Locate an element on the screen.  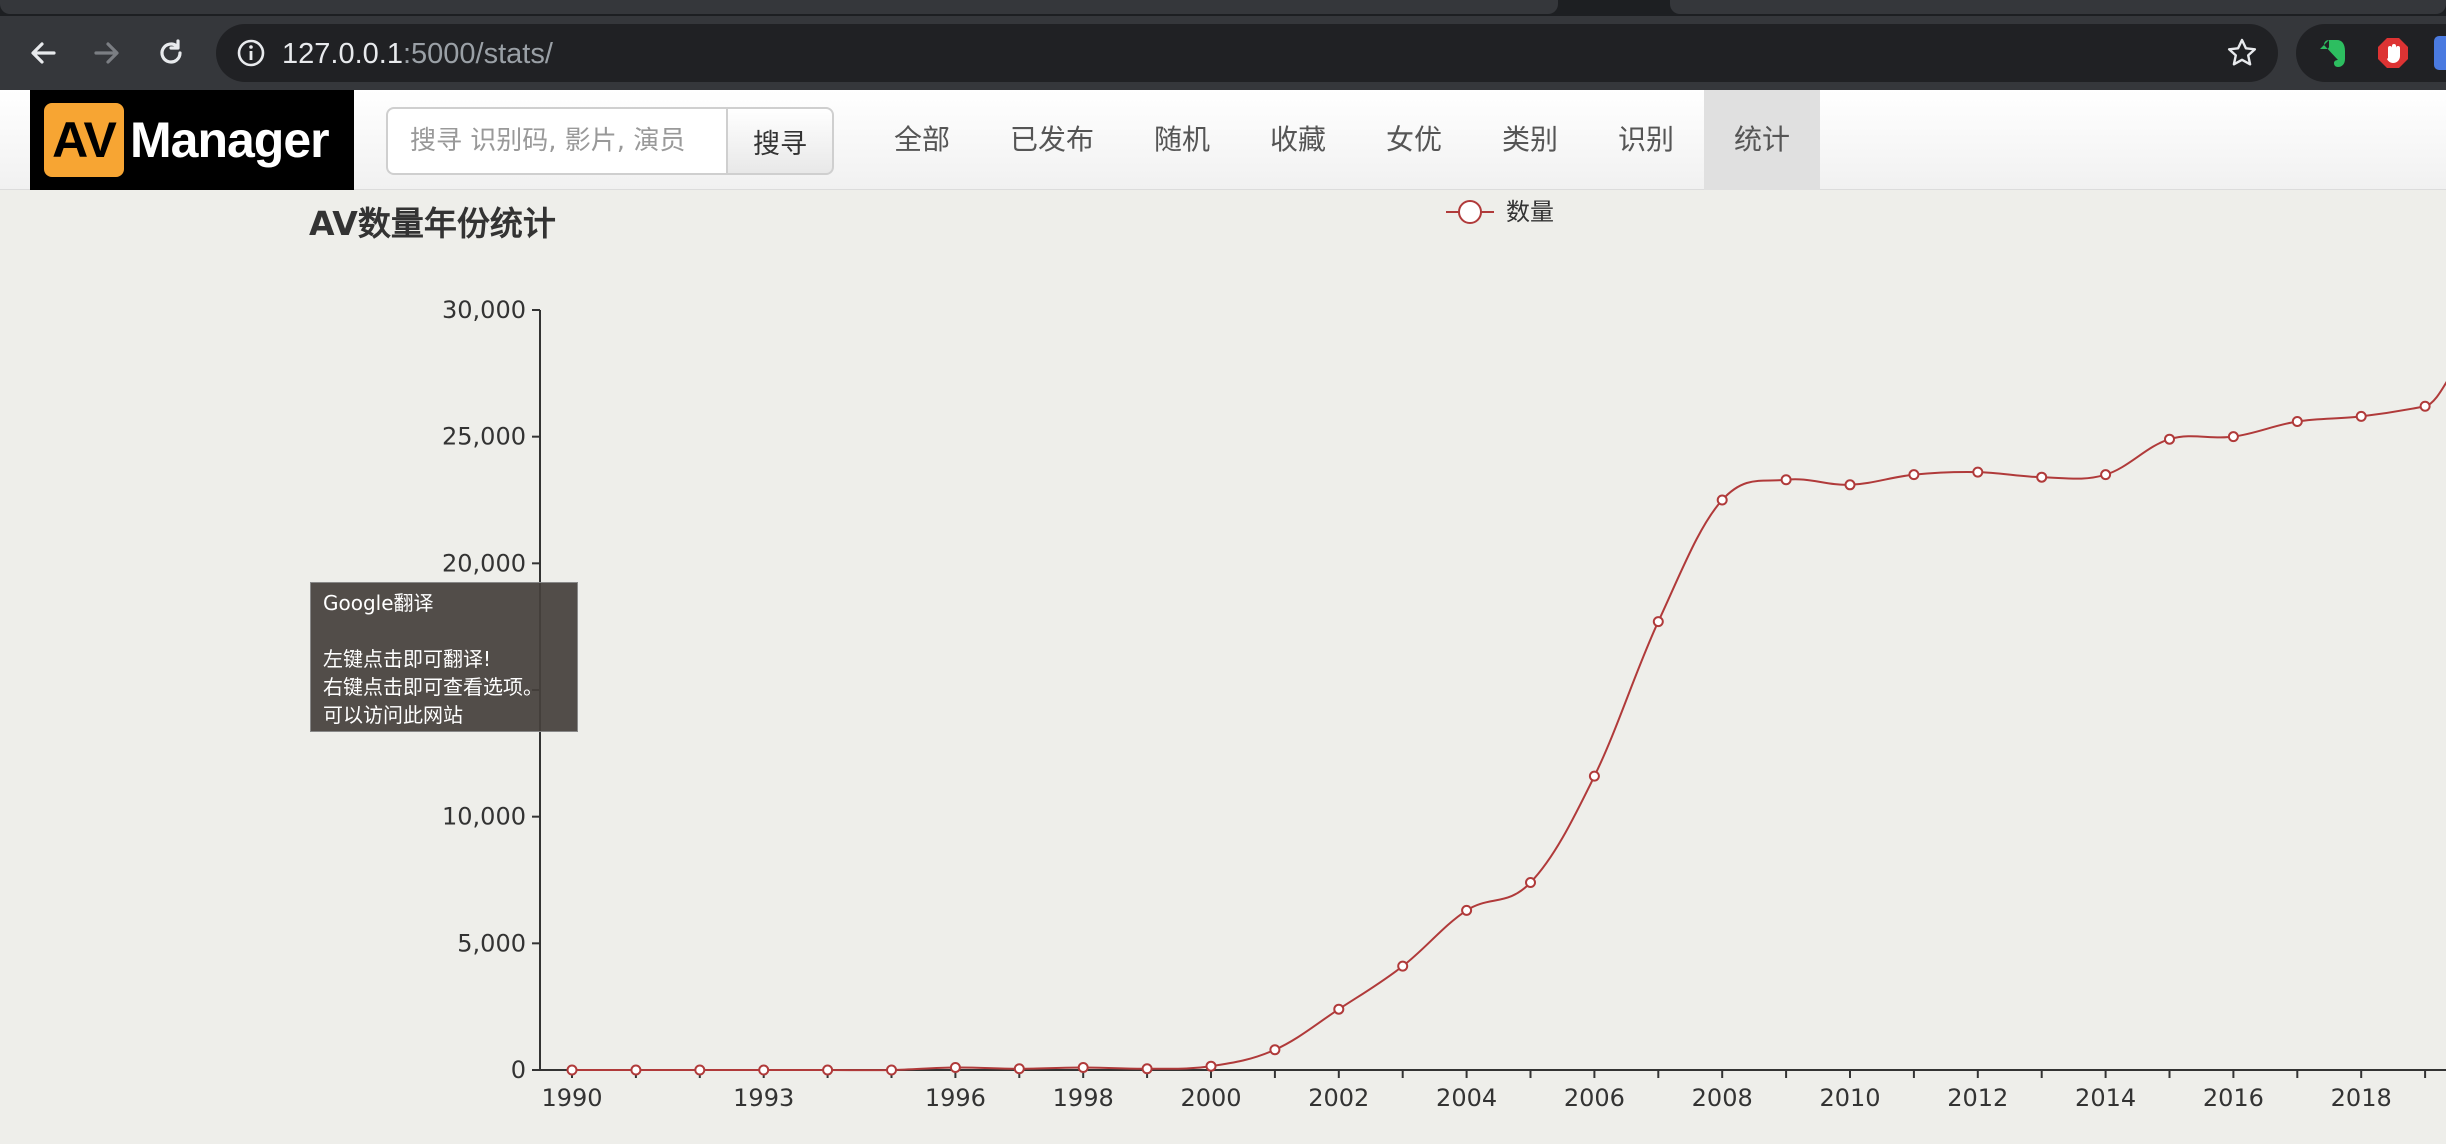
x-tick-label: 2002 is located at coordinates (1338, 1098).